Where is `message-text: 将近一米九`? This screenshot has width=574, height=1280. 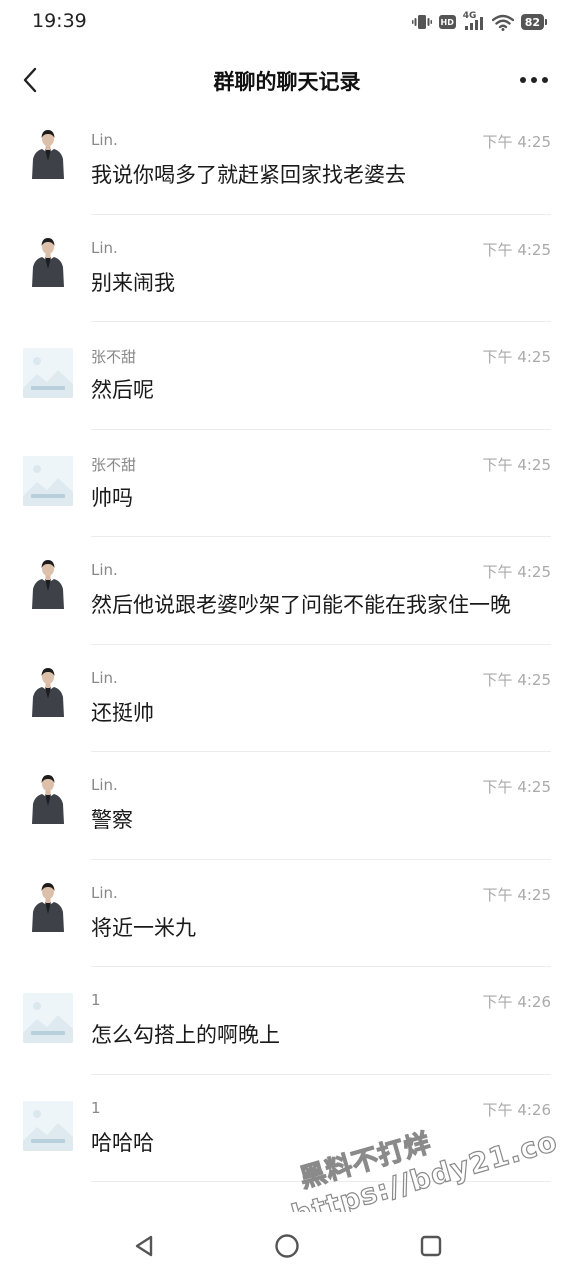 message-text: 将近一米九 is located at coordinates (143, 927).